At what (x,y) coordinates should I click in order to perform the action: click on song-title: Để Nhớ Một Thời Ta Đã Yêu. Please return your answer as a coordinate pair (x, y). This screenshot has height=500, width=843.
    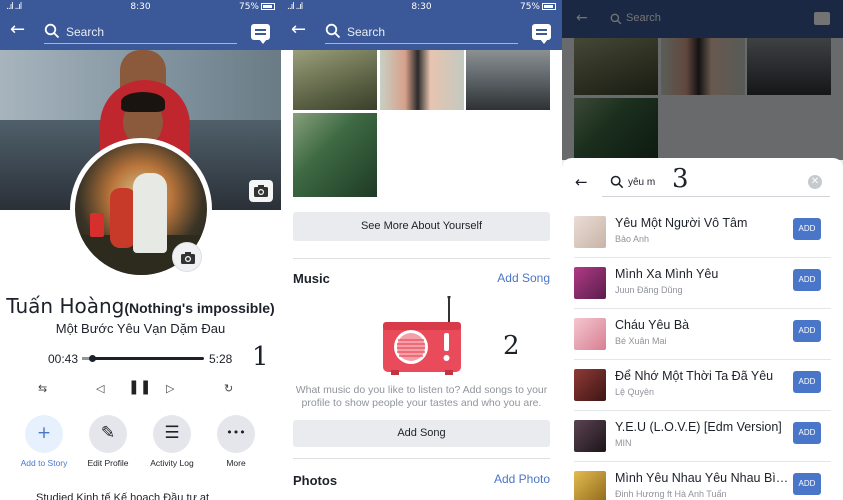
    Looking at the image, I should click on (694, 376).